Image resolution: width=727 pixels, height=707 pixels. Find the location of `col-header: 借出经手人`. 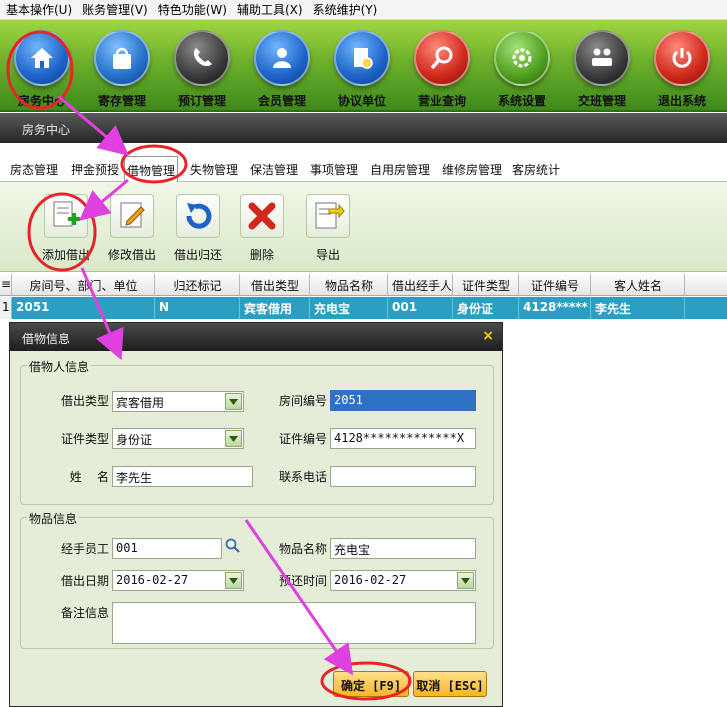

col-header: 借出经手人 is located at coordinates (420, 285).